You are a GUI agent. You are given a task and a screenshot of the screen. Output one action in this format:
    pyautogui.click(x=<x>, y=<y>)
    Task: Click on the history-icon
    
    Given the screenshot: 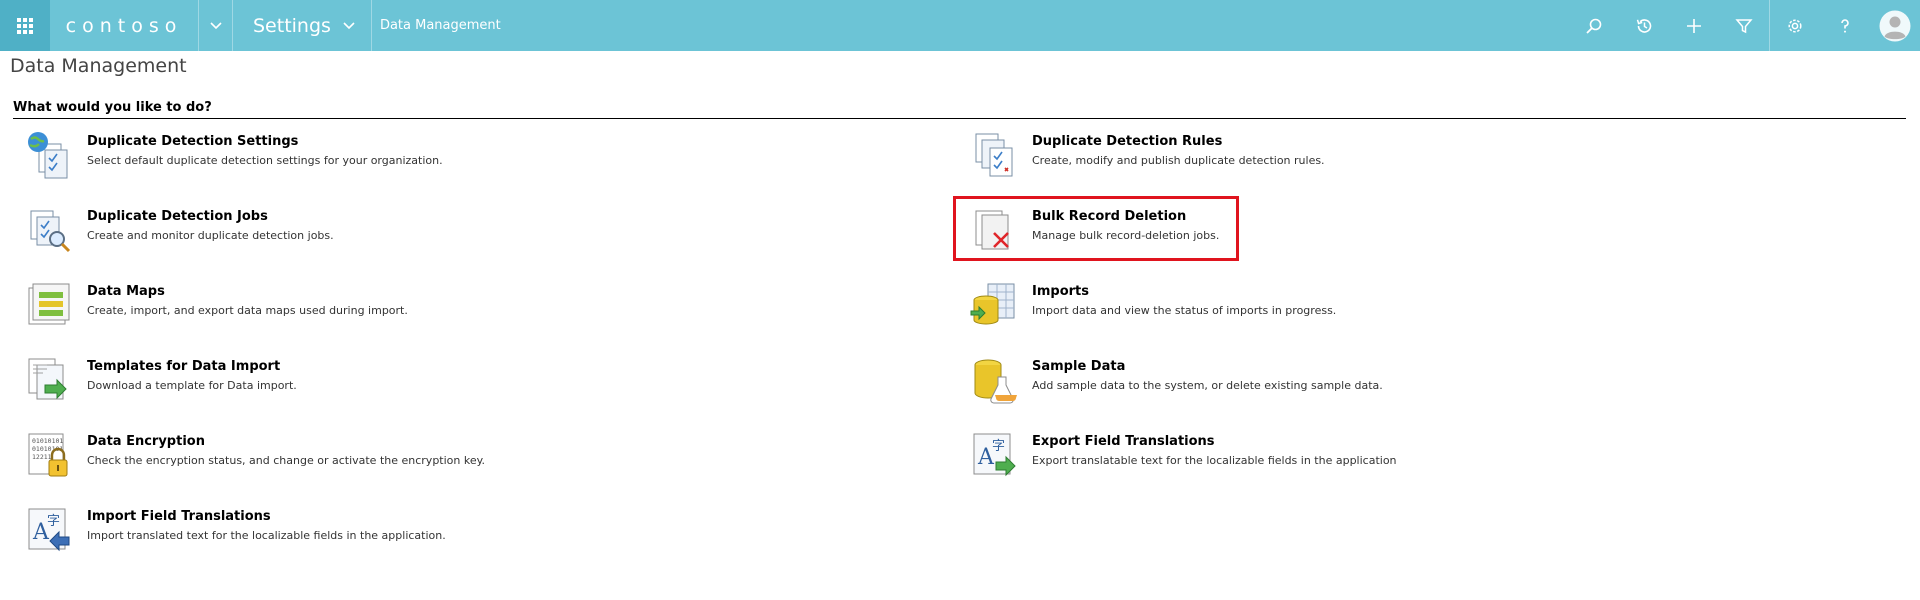 What is the action you would take?
    pyautogui.click(x=1644, y=25)
    